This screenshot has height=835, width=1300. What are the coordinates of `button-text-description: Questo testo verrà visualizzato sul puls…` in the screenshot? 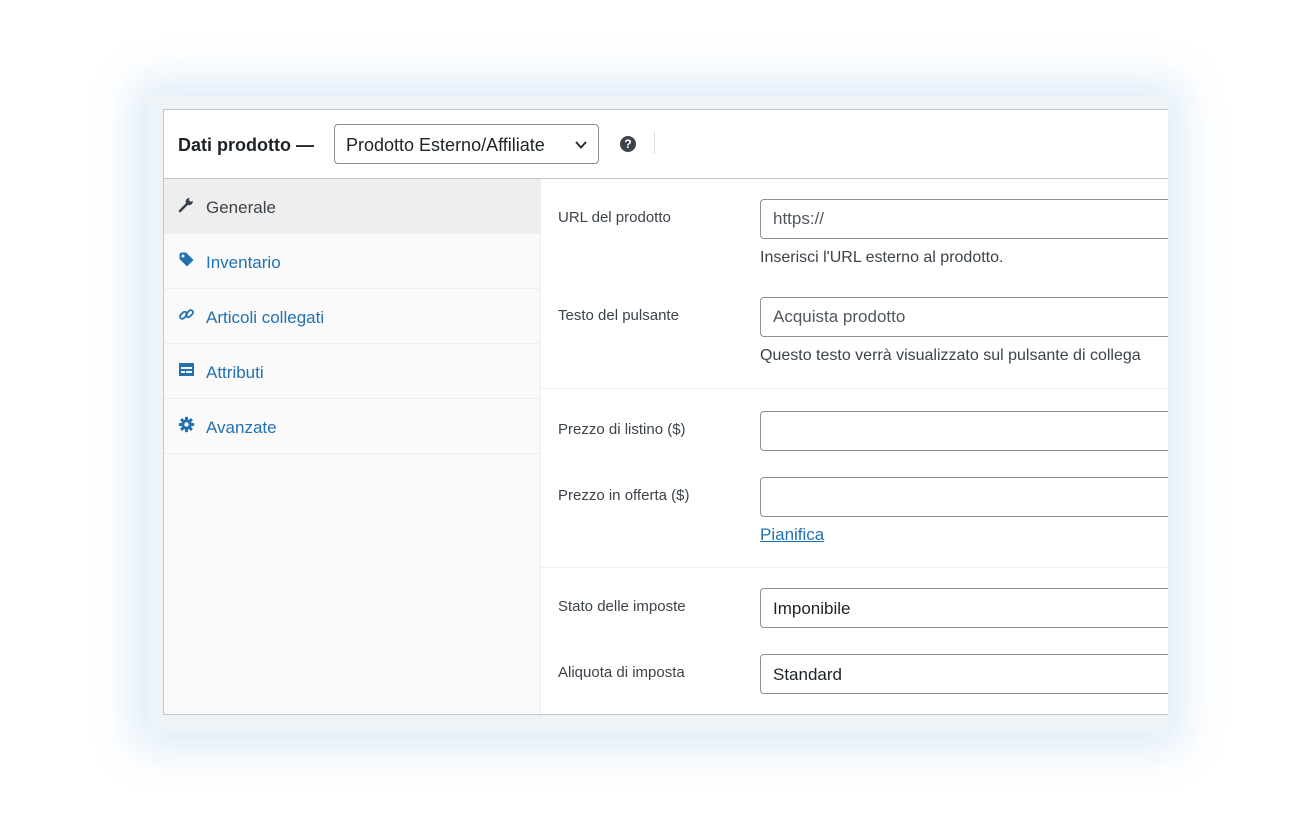 It's located at (950, 355).